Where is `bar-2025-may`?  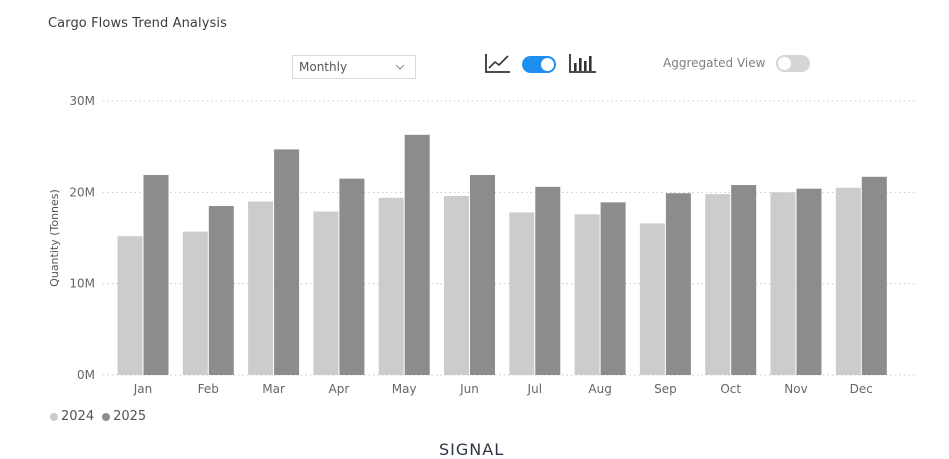 bar-2025-may is located at coordinates (417, 254).